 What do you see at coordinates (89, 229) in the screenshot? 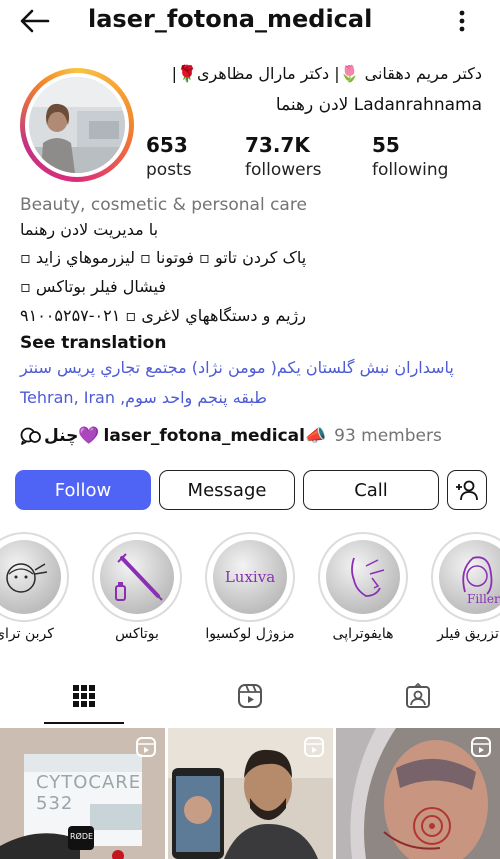
I see `bio-line: با مدیریت لادن رهنما` at bounding box center [89, 229].